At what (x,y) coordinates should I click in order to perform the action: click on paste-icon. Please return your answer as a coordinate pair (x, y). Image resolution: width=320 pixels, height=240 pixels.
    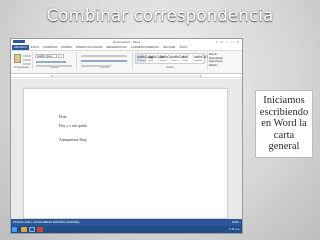
    Looking at the image, I should click on (17, 58).